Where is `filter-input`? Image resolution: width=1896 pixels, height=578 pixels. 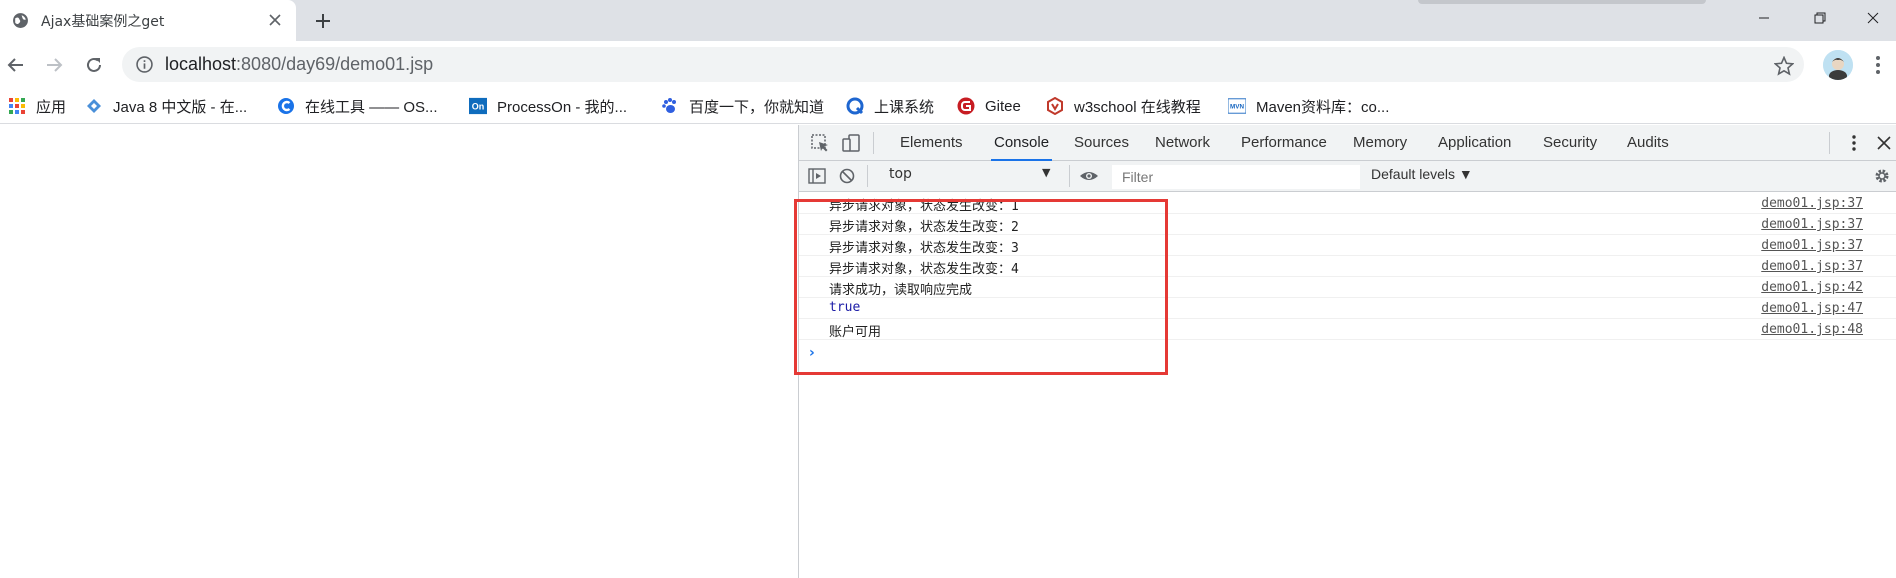
filter-input is located at coordinates (1236, 177).